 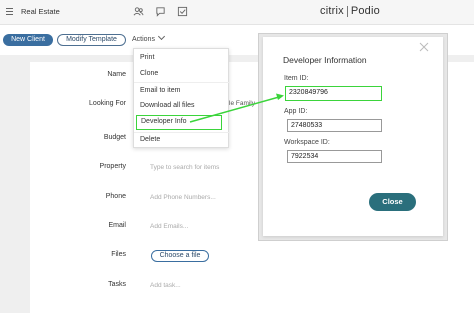 I want to click on annotation-arrow, so click(x=236, y=108).